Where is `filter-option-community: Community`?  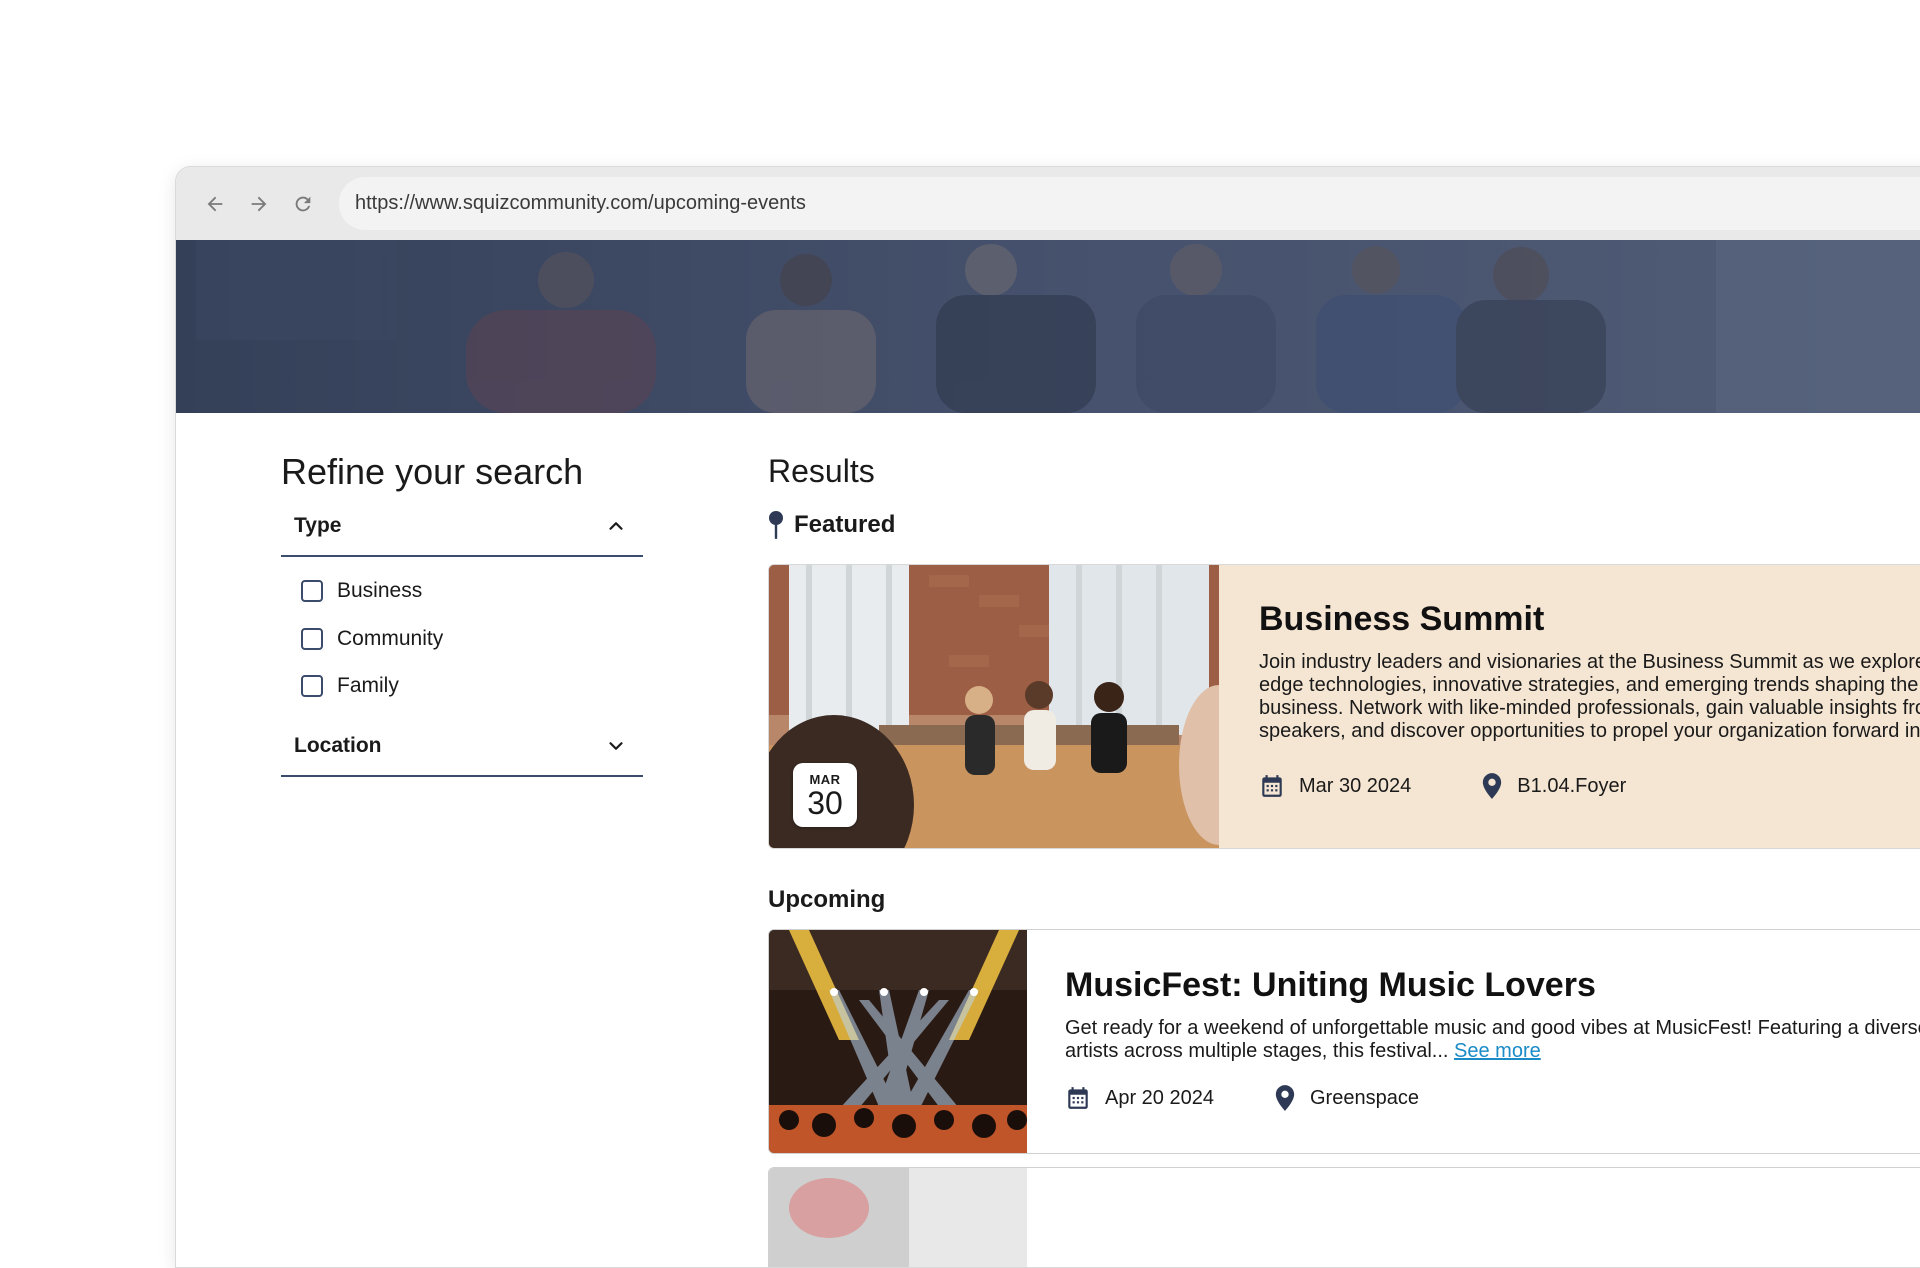 filter-option-community: Community is located at coordinates (372, 639).